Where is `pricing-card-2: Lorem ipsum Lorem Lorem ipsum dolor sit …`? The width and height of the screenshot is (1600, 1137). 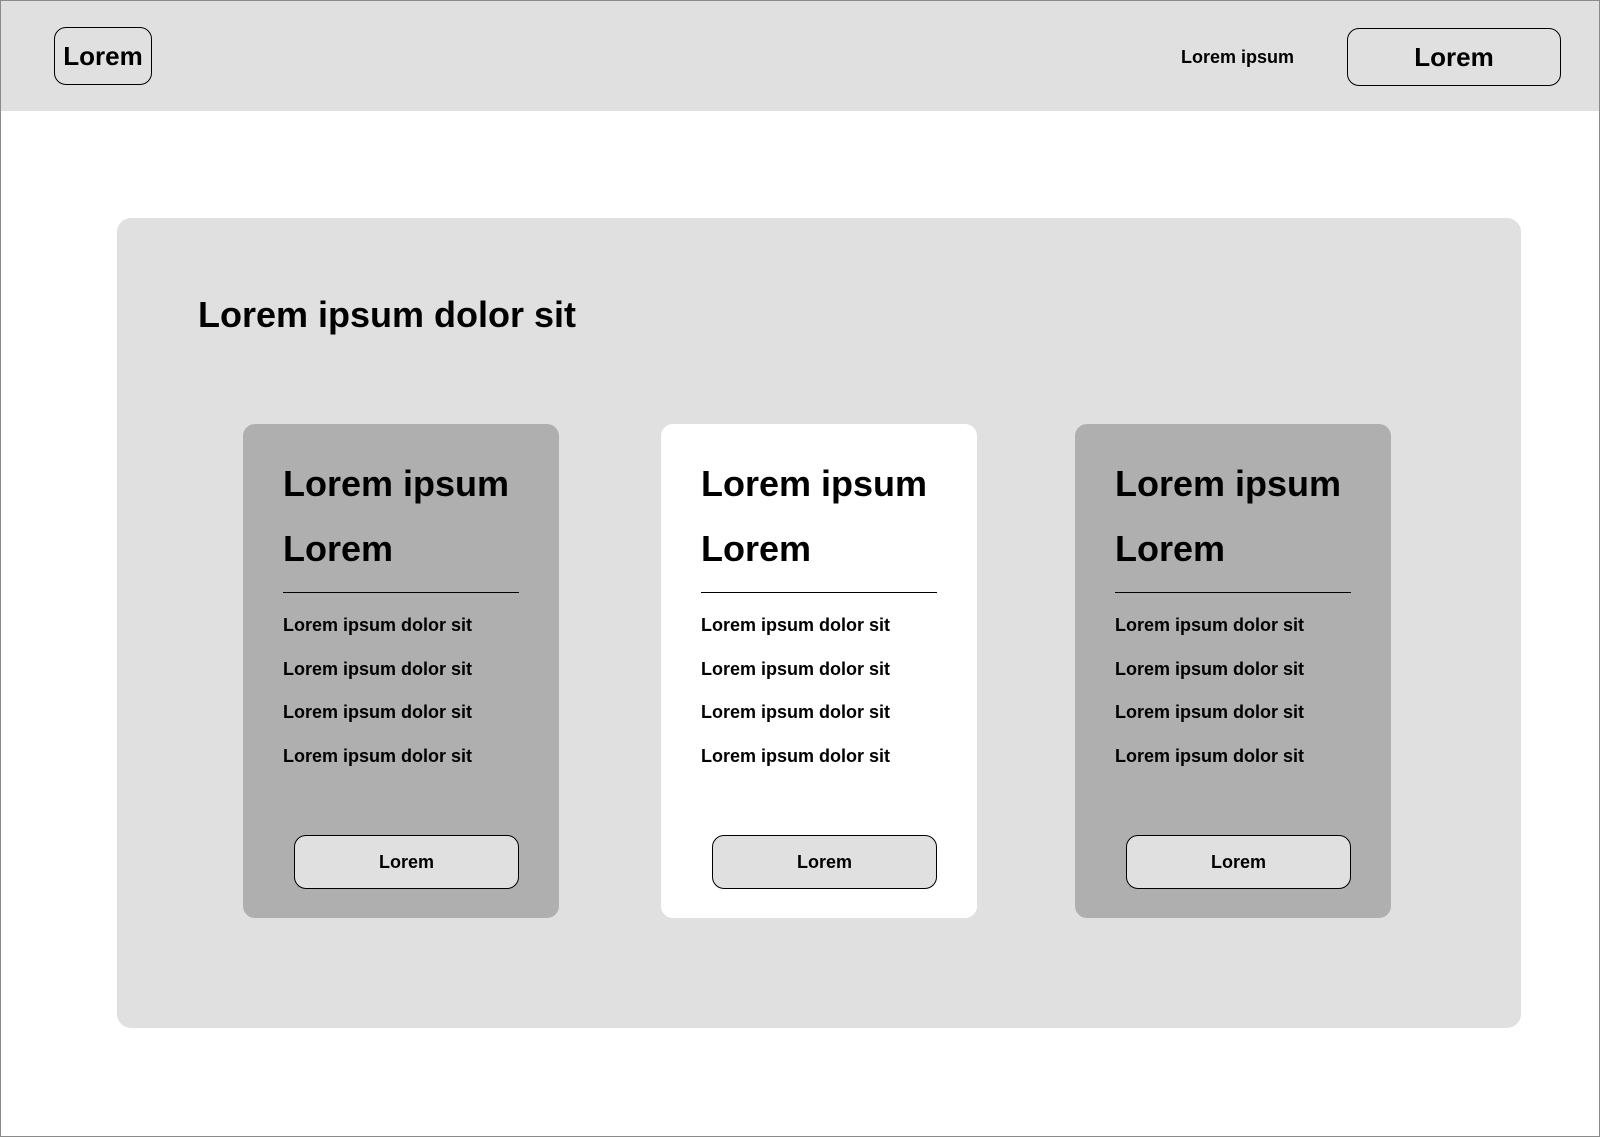 pricing-card-2: Lorem ipsum Lorem Lorem ipsum dolor sit … is located at coordinates (819, 671).